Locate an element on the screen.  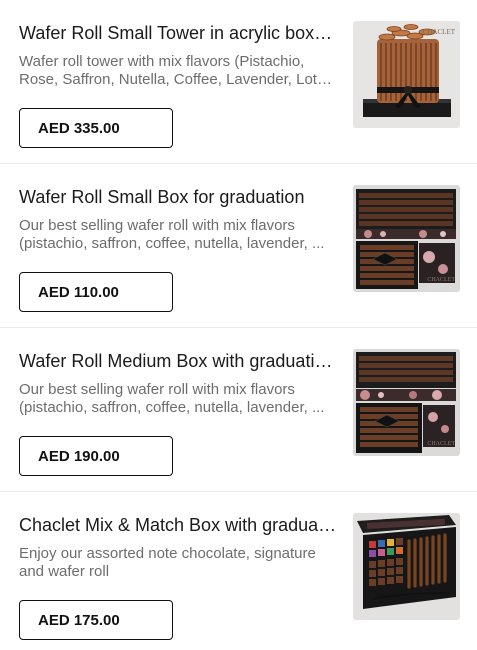
graduation-box-image: CHACLET is located at coordinates (406, 238).